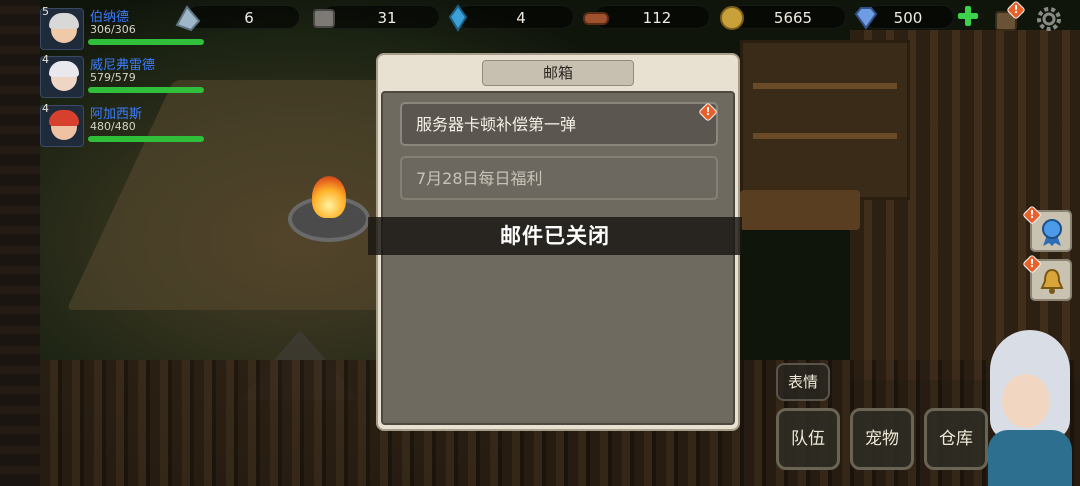 The image size is (1080, 486). I want to click on unread-alert-badge: !, so click(708, 112).